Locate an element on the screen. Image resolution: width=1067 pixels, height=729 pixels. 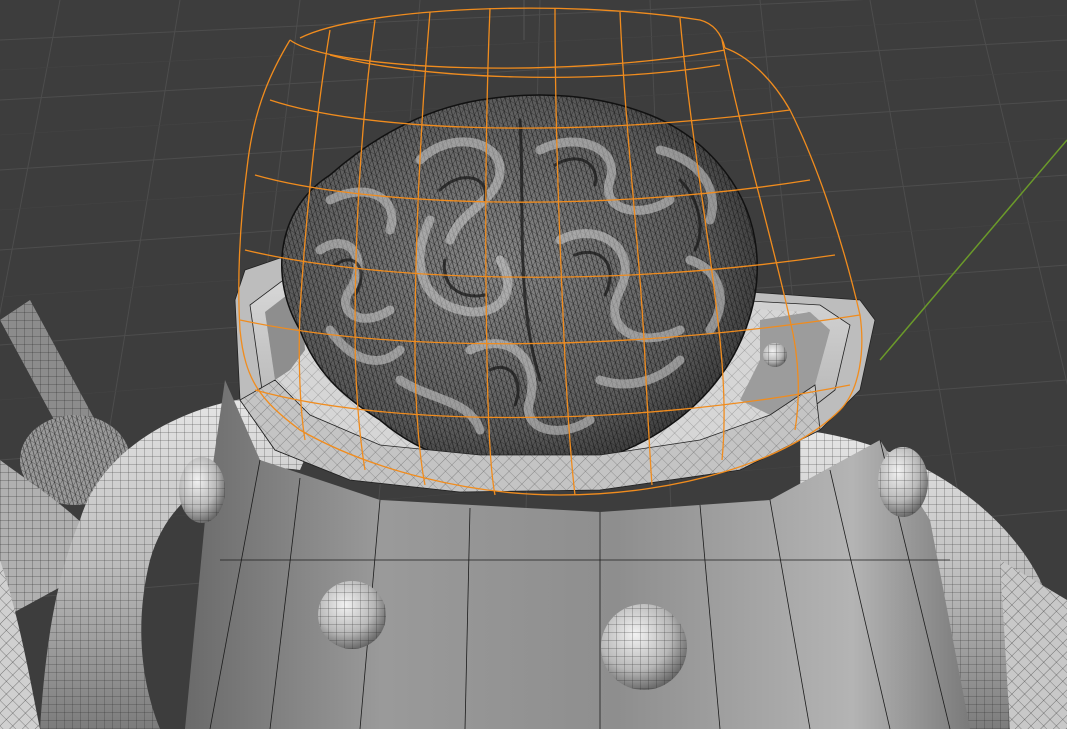
rivet-sphere-front-left is located at coordinates (352, 615).